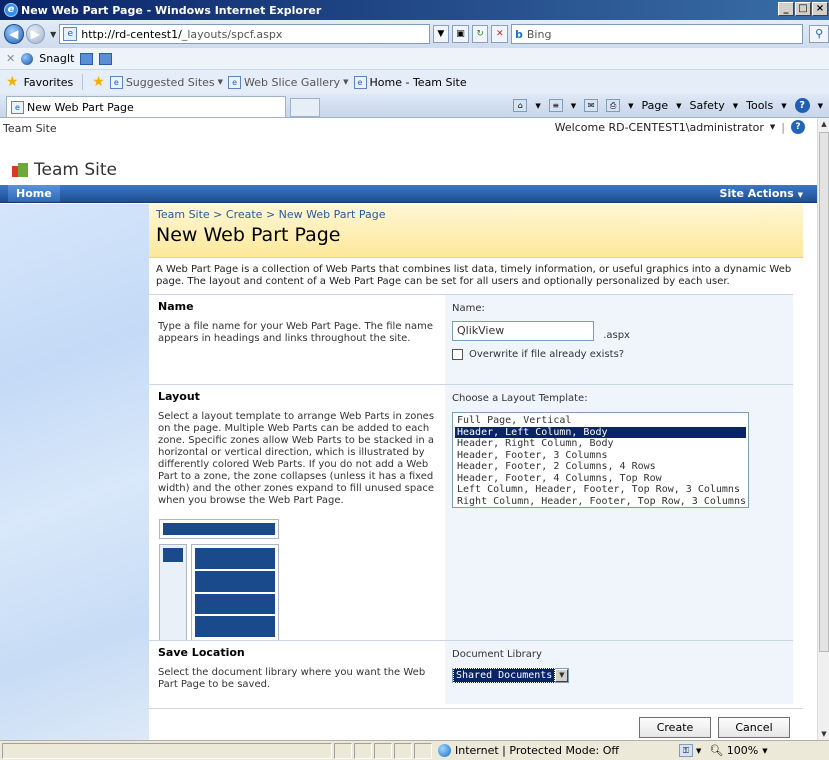 Image resolution: width=829 pixels, height=760 pixels. I want to click on favorites-button: Favorites, so click(49, 82).